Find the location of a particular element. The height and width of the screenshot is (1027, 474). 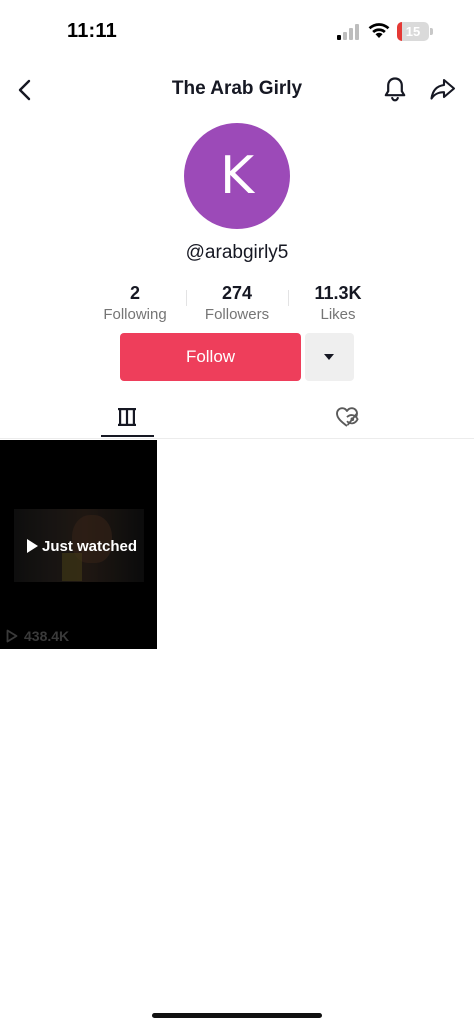

following-label: Following is located at coordinates (135, 314).